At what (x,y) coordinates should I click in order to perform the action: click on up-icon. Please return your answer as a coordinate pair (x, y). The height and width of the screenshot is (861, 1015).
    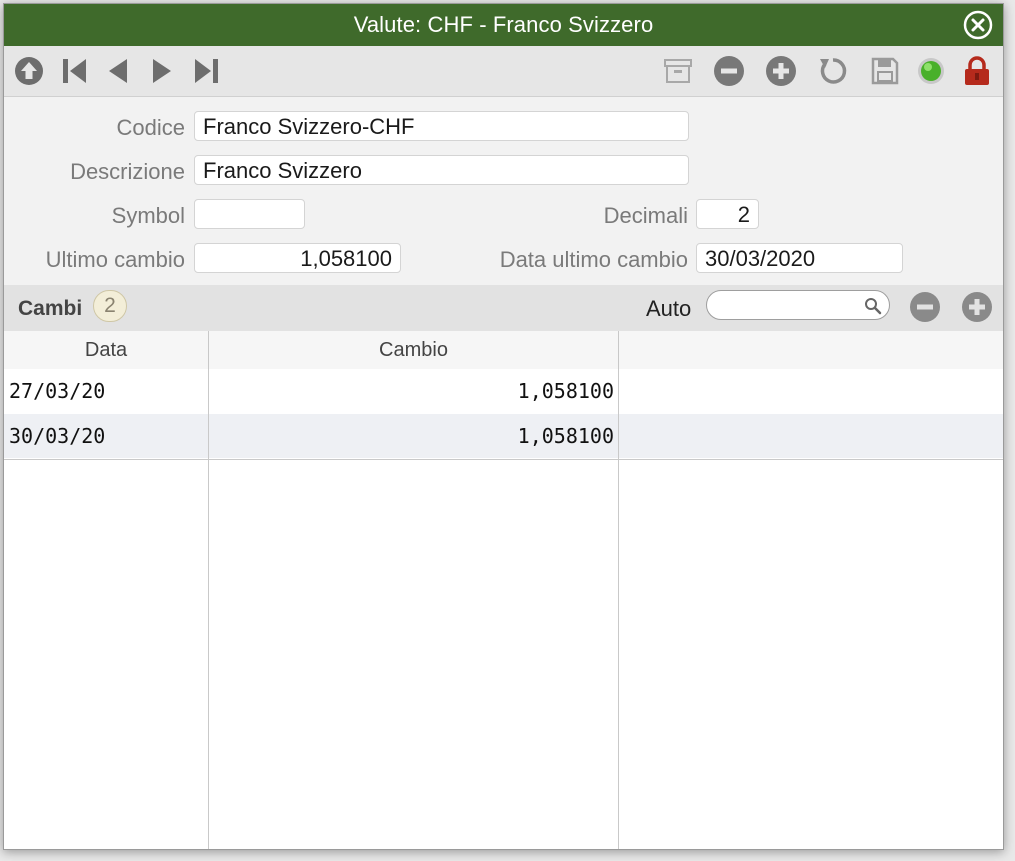
    Looking at the image, I should click on (29, 71).